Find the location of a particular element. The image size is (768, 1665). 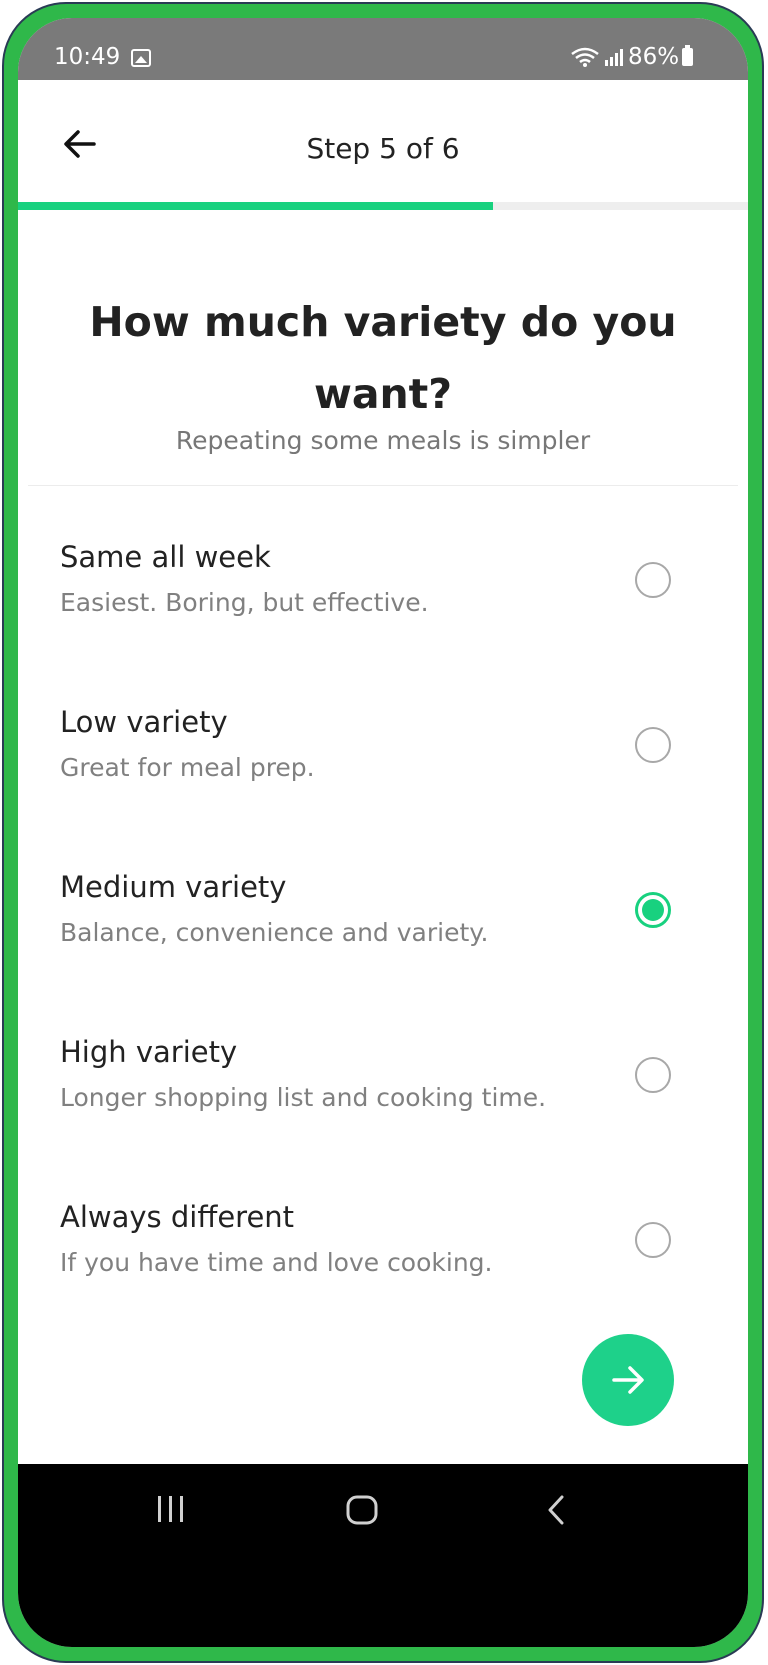

option-label: High variety is located at coordinates (149, 1052).